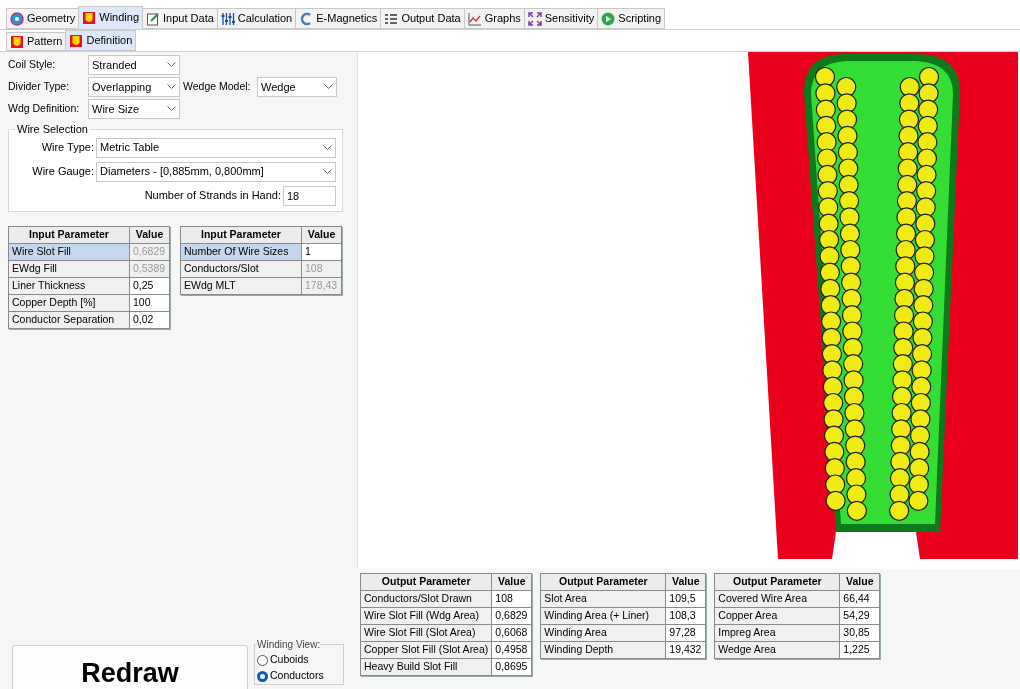  Describe the element at coordinates (36, 41) in the screenshot. I see `tab: Pattern` at that location.